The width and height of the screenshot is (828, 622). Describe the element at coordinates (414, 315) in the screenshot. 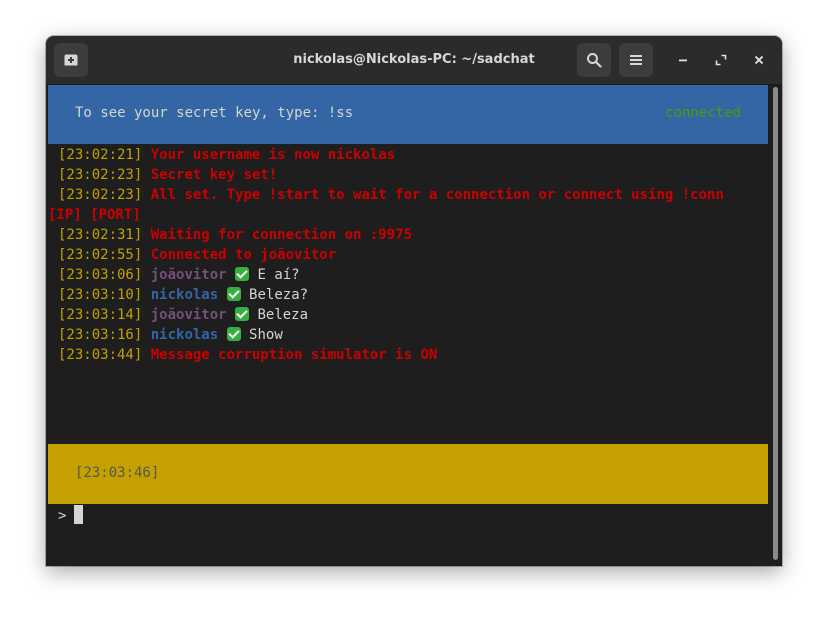

I see `chat-line: [23:03:14] joãovitor Beleza` at that location.